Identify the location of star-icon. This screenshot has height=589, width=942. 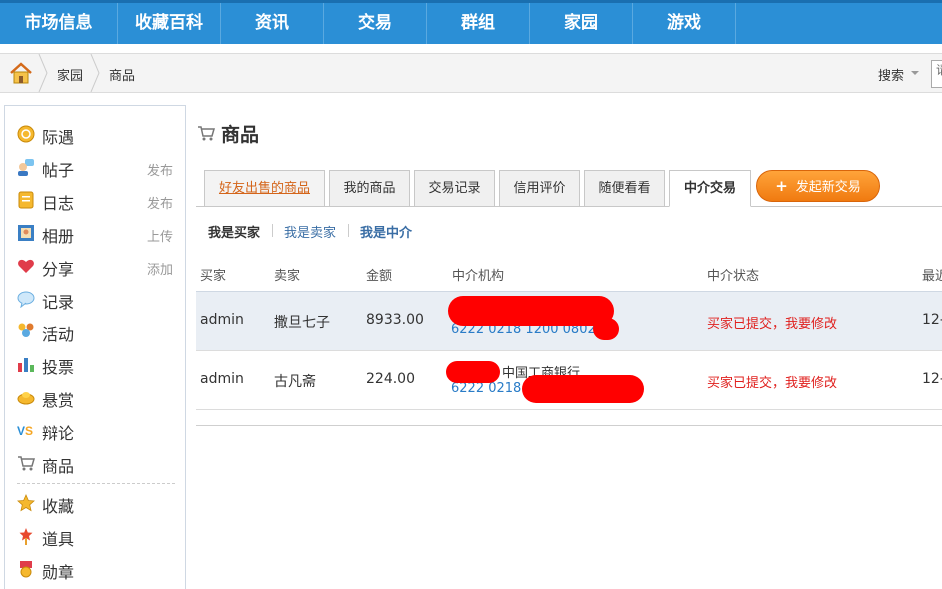
(26, 503).